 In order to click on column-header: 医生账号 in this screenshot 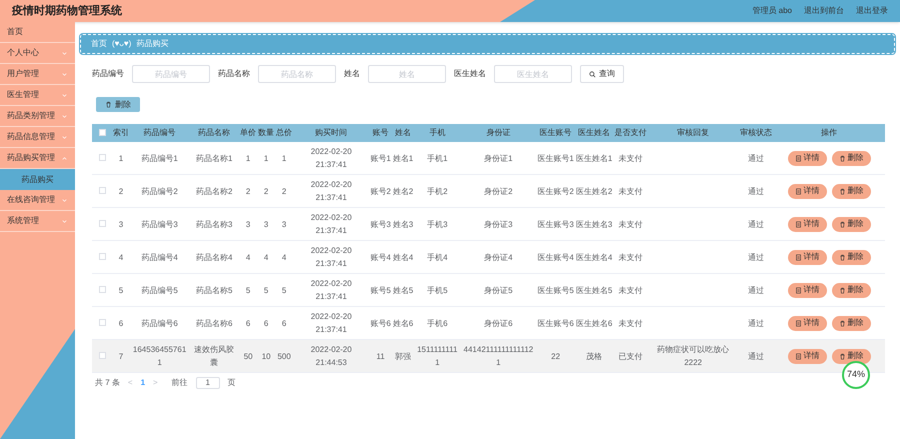, I will do `click(556, 132)`.